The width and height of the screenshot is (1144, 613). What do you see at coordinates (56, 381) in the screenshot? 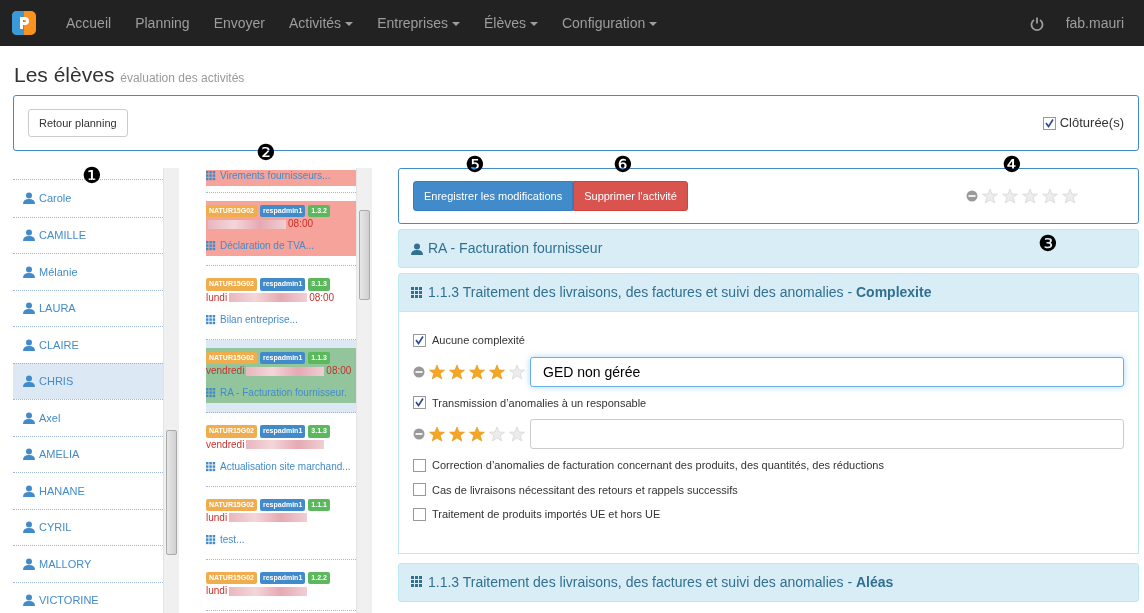
I see `student-name: CHRIS` at bounding box center [56, 381].